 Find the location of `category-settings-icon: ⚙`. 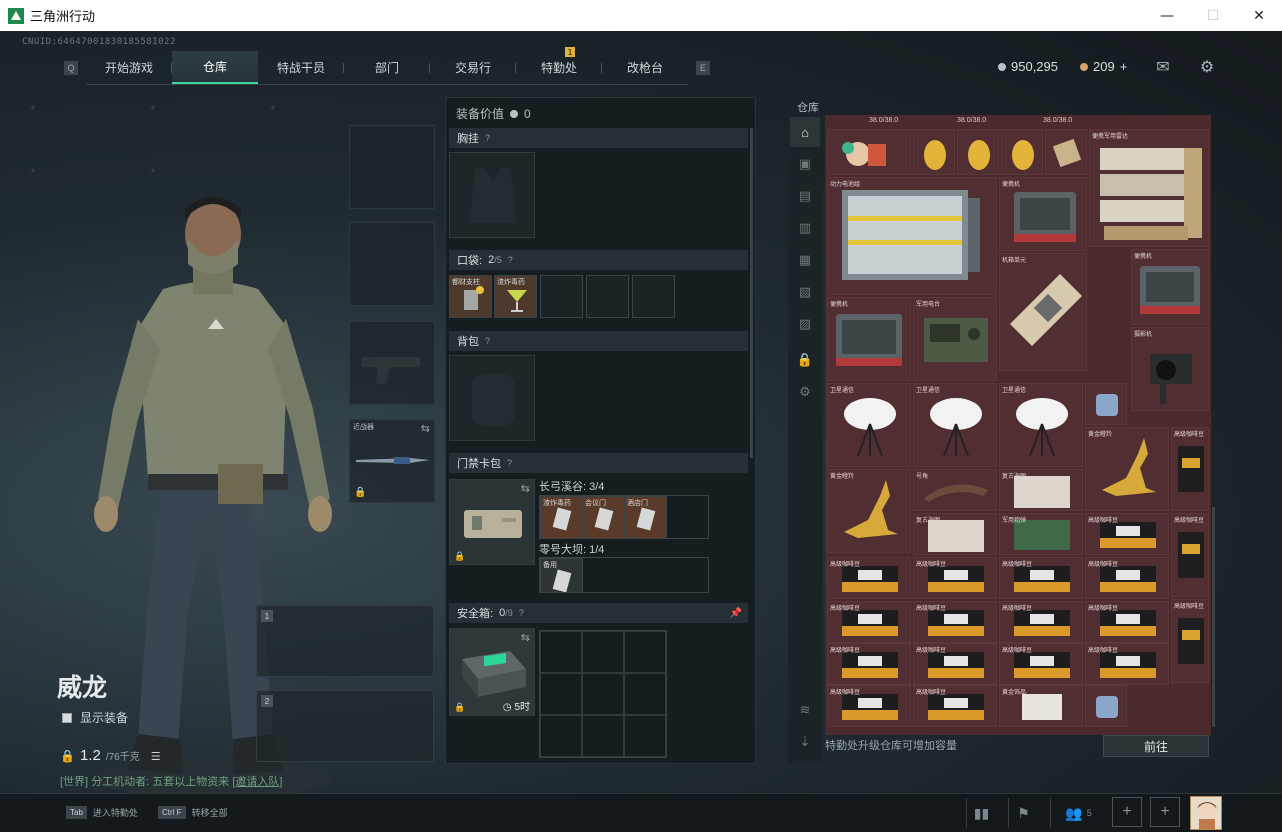

category-settings-icon: ⚙ is located at coordinates (805, 392).